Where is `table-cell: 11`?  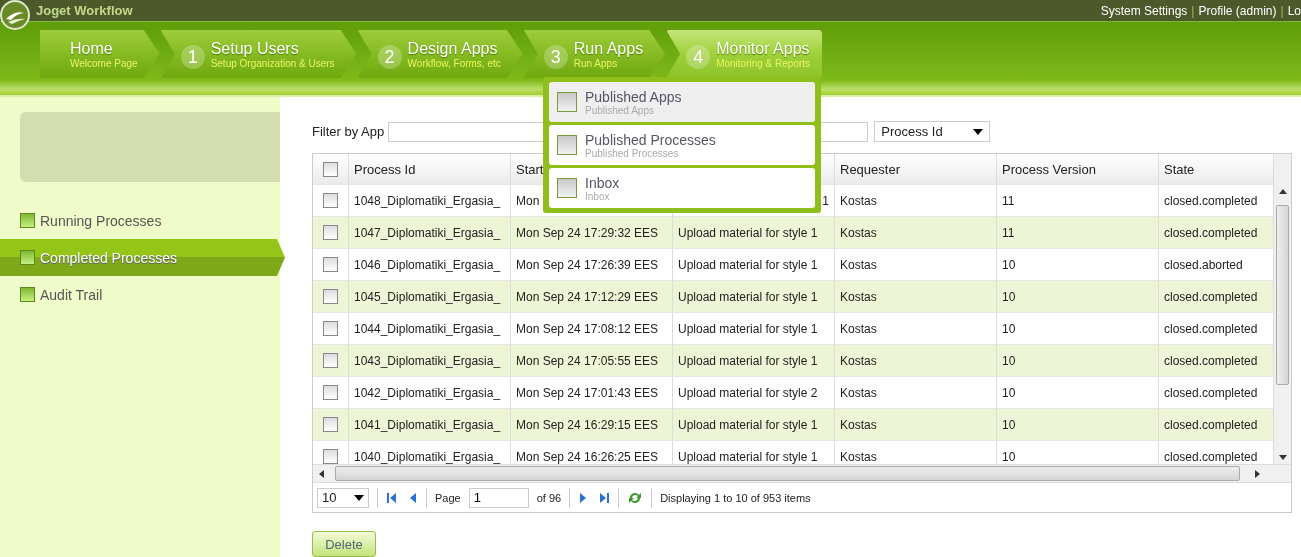 table-cell: 11 is located at coordinates (1078, 232).